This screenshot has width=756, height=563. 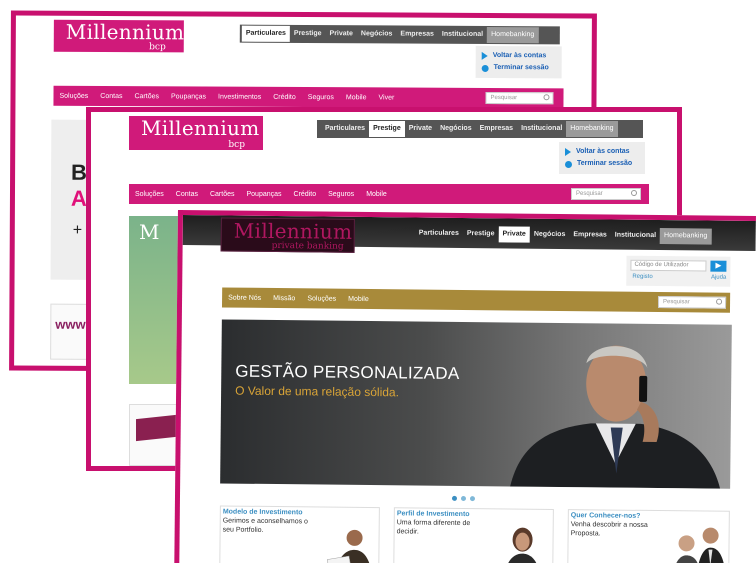 What do you see at coordinates (476, 300) in the screenshot?
I see `main-menu: Sobre Nós Missão Soluções Mobile` at bounding box center [476, 300].